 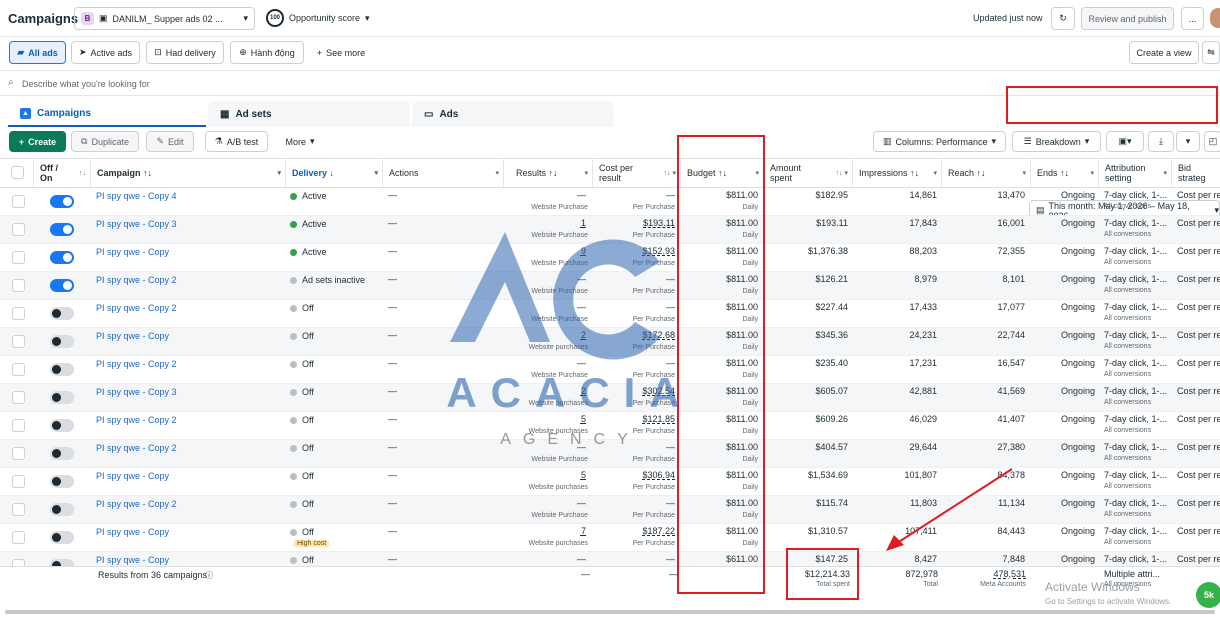 What do you see at coordinates (653, 235) in the screenshot?
I see `cpr-sub: Per Purchase` at bounding box center [653, 235].